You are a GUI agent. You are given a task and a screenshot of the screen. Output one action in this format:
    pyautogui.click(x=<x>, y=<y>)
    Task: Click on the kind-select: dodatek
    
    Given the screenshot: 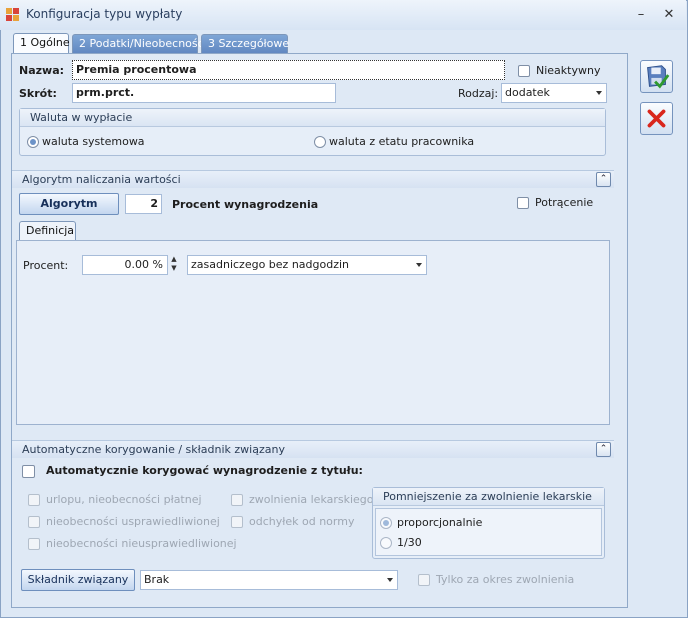 What is the action you would take?
    pyautogui.click(x=554, y=93)
    